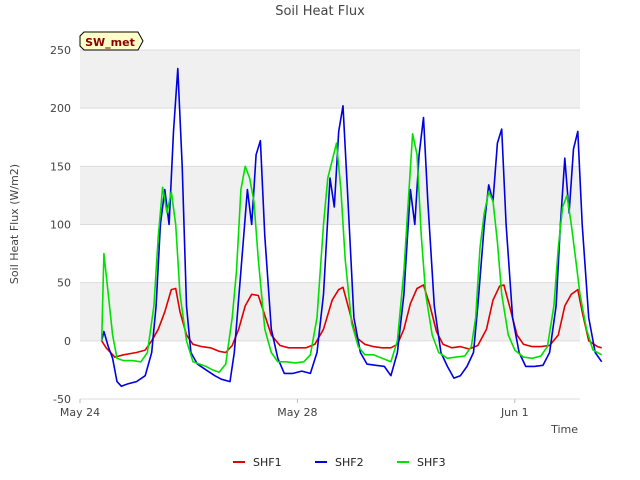 The height and width of the screenshot is (480, 640). What do you see at coordinates (62, 399) in the screenshot?
I see `y-tick-label: -50` at bounding box center [62, 399].